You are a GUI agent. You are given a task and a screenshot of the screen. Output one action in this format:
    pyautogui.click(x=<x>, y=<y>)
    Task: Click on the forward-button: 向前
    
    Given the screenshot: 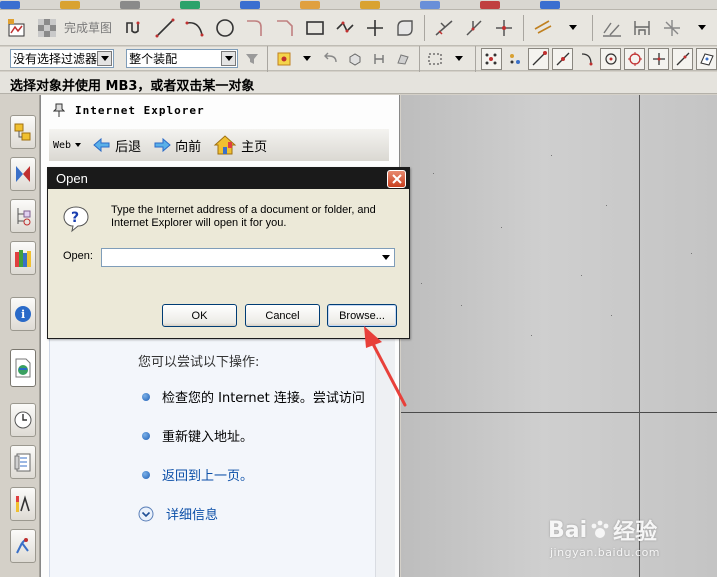 What is the action you would take?
    pyautogui.click(x=177, y=145)
    